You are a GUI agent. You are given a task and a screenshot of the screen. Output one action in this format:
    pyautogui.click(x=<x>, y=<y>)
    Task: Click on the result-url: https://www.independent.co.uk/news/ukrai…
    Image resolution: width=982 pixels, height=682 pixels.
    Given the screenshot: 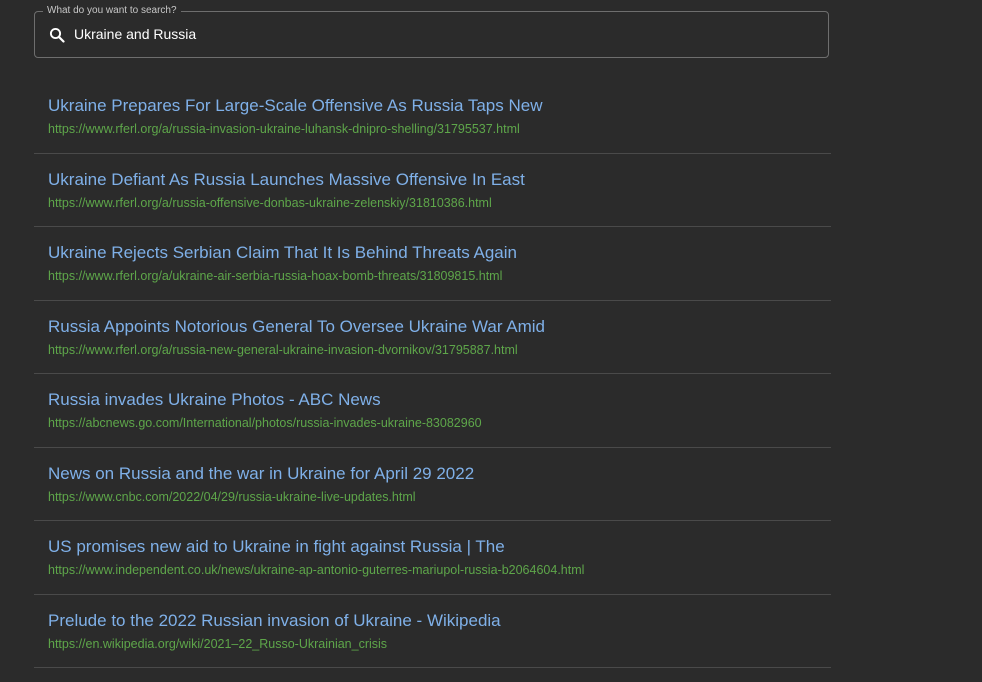 What is the action you would take?
    pyautogui.click(x=316, y=570)
    